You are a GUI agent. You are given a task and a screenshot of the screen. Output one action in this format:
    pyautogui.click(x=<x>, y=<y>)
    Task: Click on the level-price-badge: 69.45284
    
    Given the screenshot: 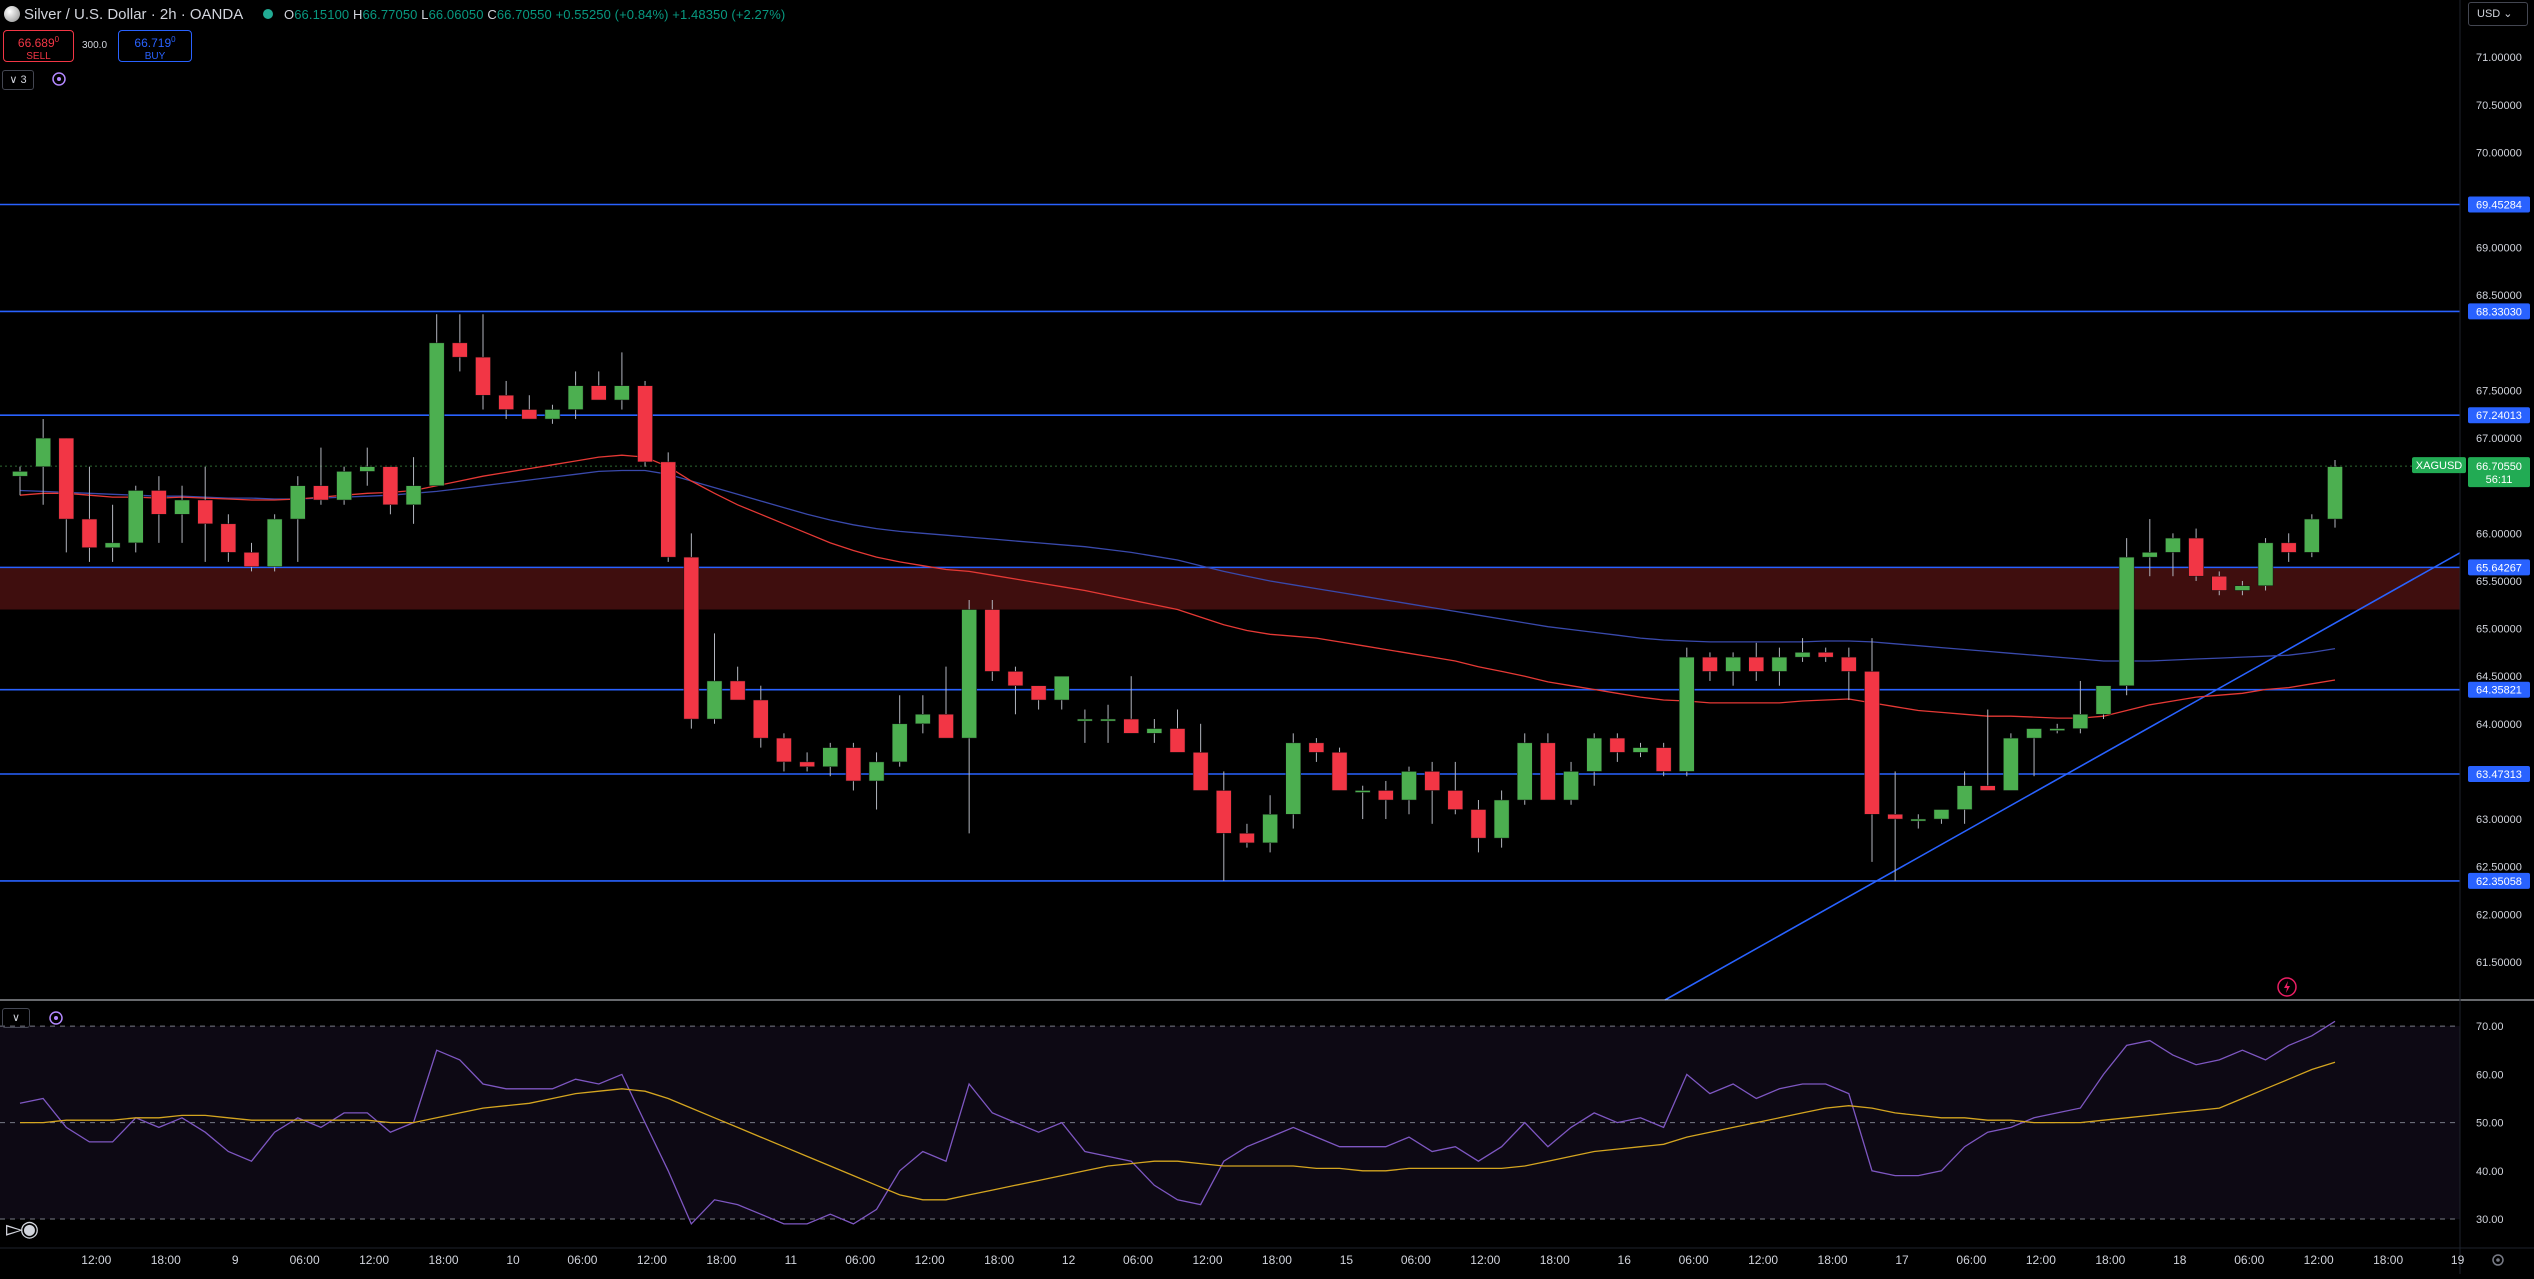 What is the action you would take?
    pyautogui.click(x=2499, y=204)
    